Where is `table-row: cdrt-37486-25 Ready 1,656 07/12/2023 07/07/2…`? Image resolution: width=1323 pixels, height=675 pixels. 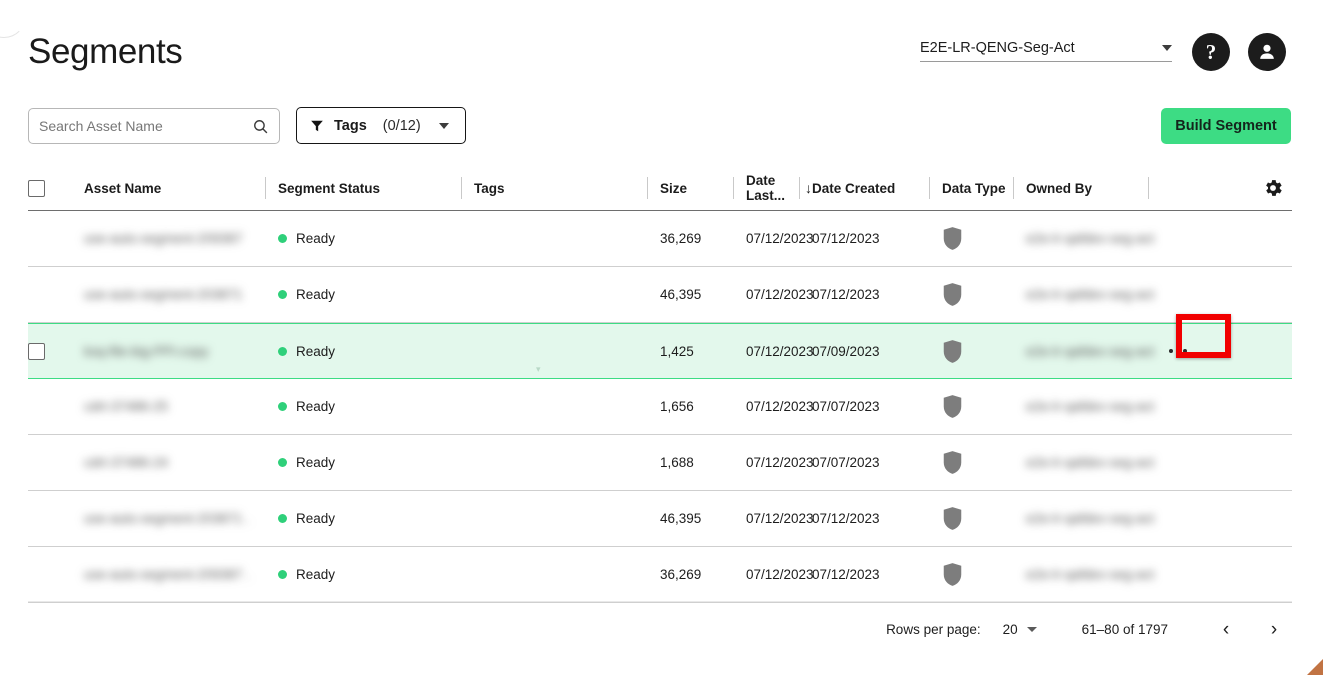
table-row: cdrt-37486-25 Ready 1,656 07/12/2023 07/07/2… is located at coordinates (660, 407).